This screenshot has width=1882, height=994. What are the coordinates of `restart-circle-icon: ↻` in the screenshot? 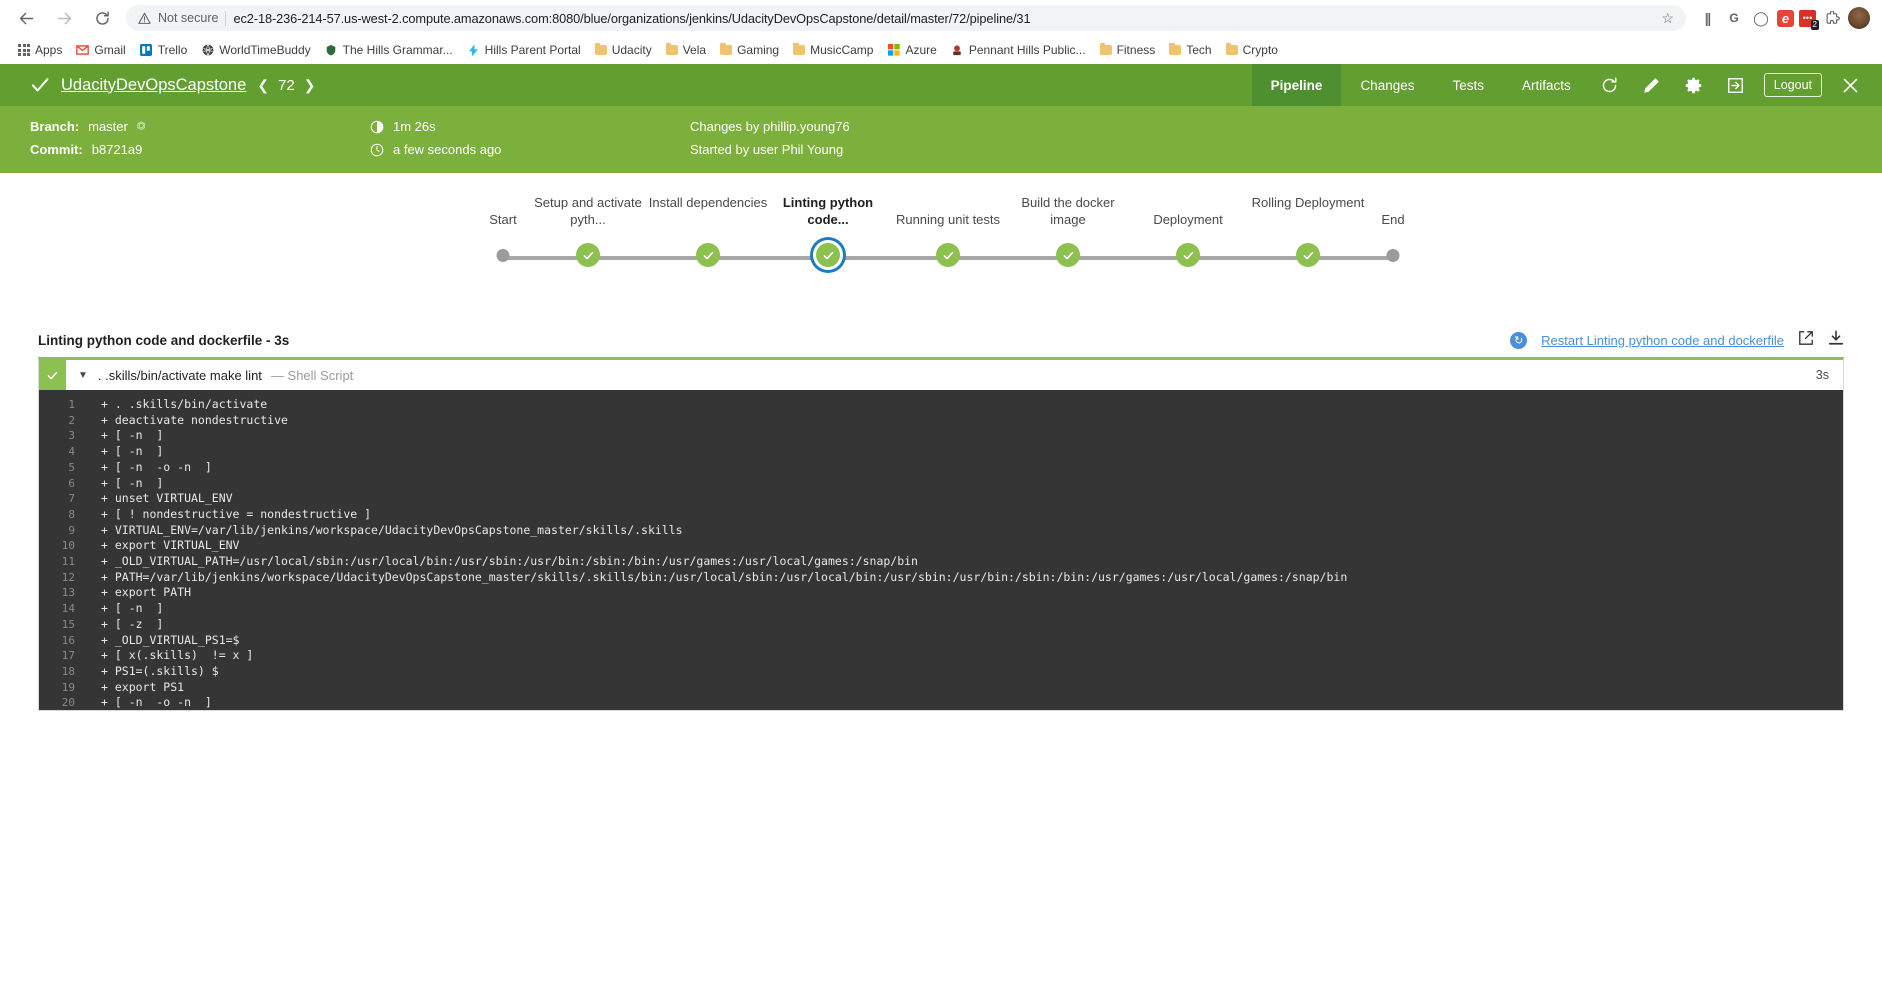 It's located at (1519, 340).